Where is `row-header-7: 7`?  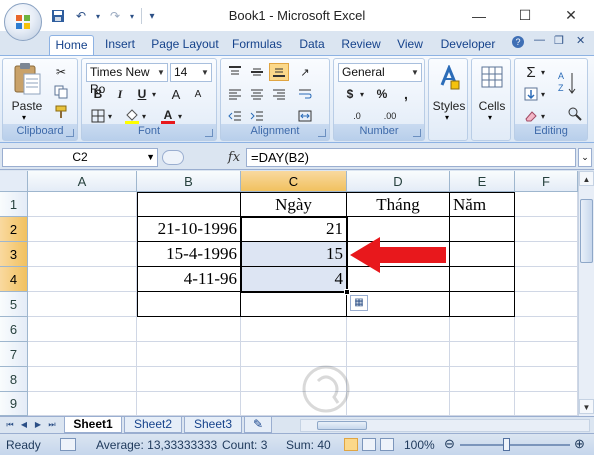 row-header-7: 7 is located at coordinates (14, 354).